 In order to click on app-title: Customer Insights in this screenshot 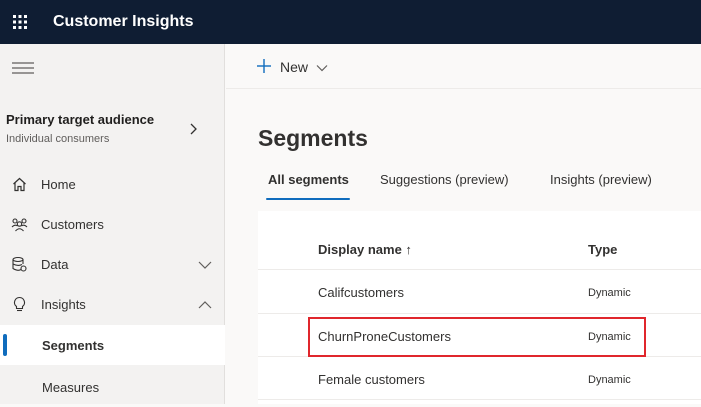, I will do `click(123, 22)`.